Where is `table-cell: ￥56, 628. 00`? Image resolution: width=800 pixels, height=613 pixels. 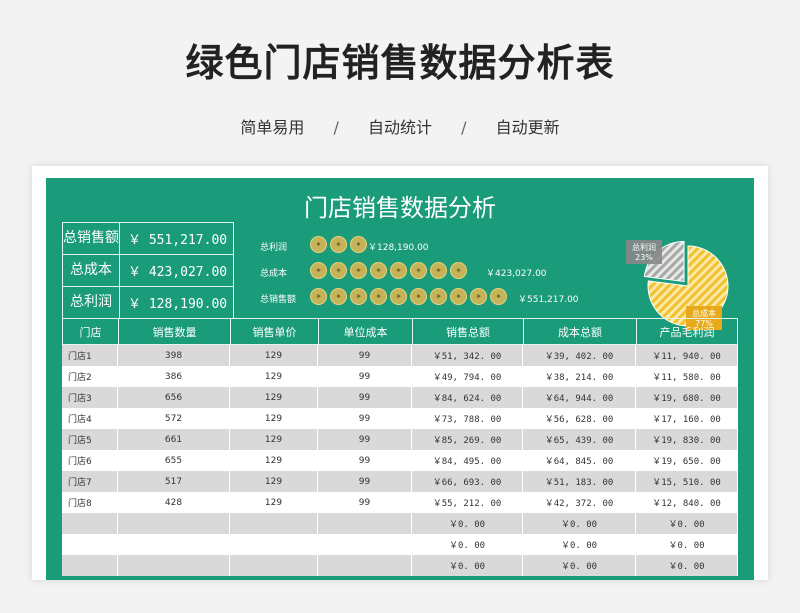
table-cell: ￥56, 628. 00 is located at coordinates (579, 418).